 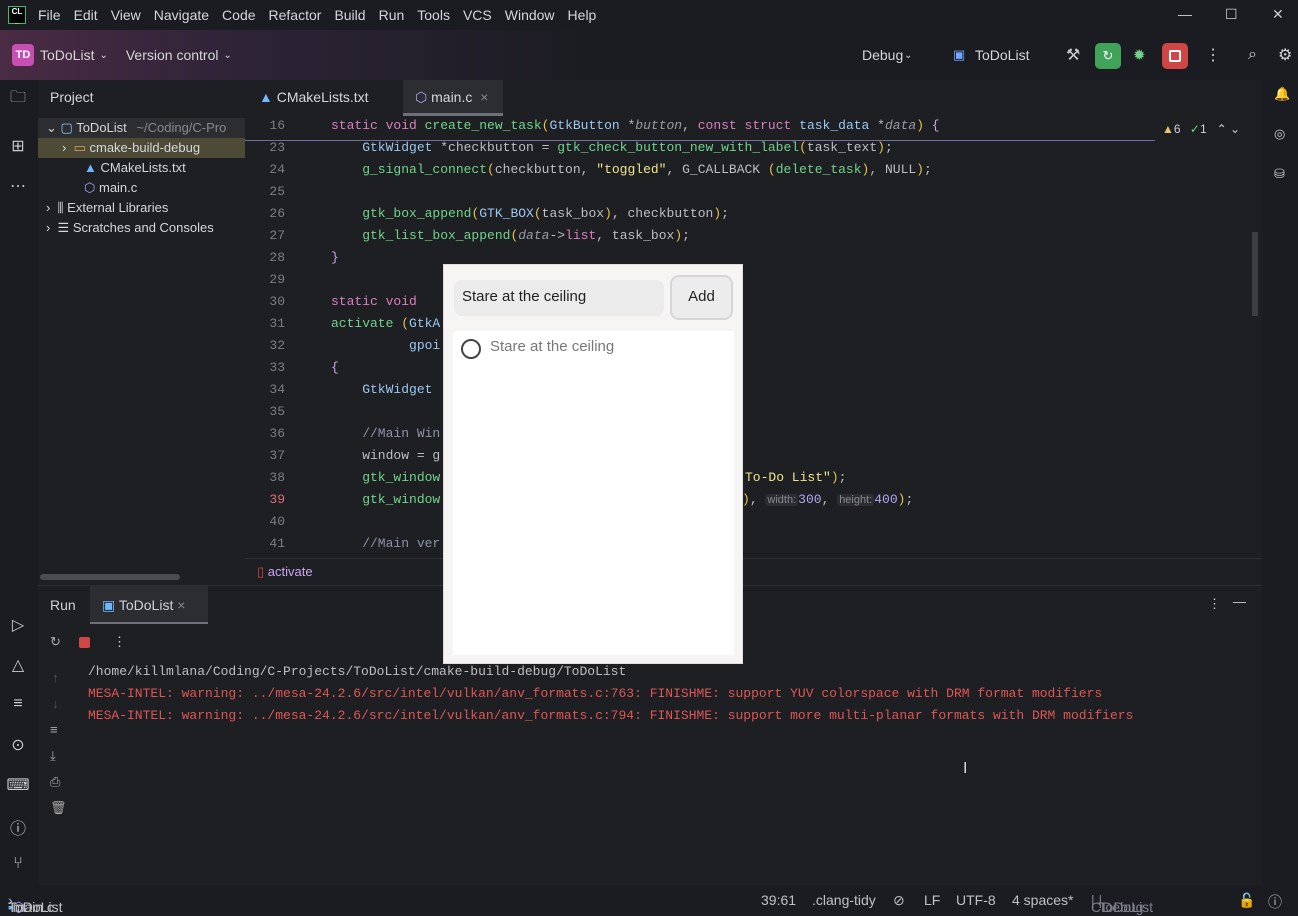 I want to click on line-ending: LF, so click(x=932, y=900).